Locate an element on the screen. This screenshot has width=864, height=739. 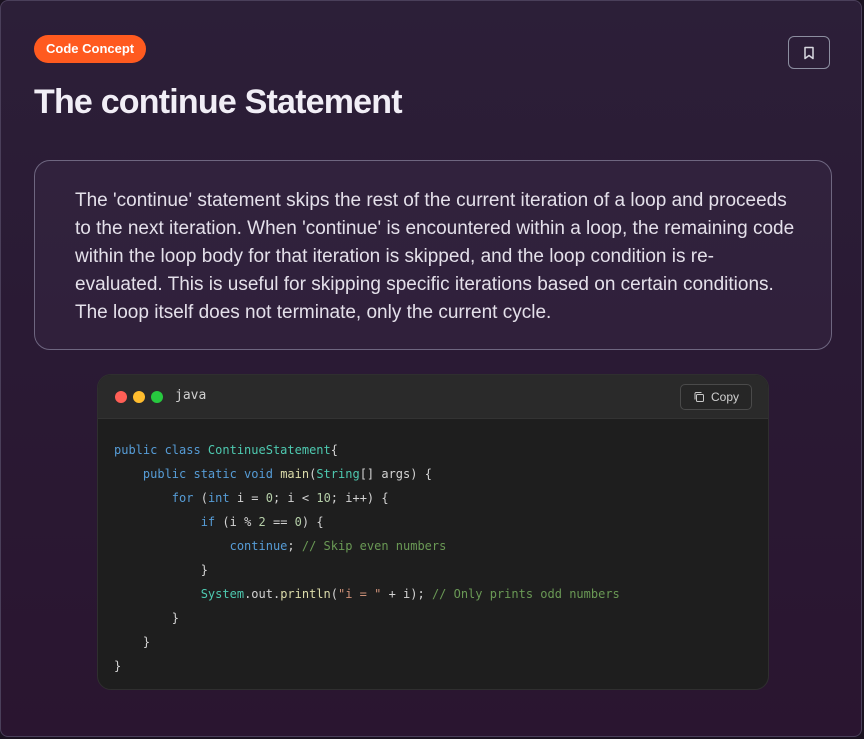
bookmark-button is located at coordinates (809, 52).